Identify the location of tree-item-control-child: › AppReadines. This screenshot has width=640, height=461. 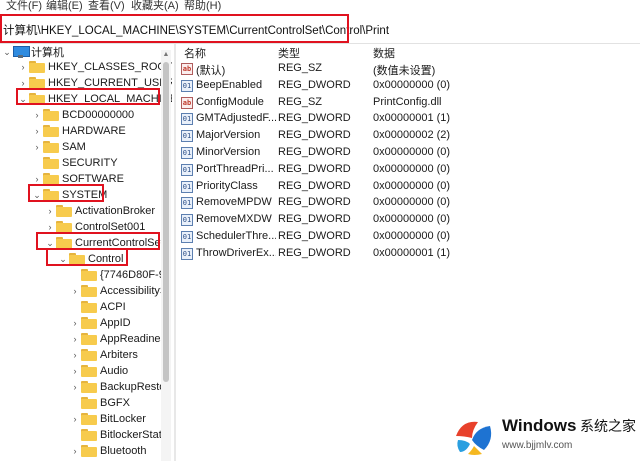
(118, 339).